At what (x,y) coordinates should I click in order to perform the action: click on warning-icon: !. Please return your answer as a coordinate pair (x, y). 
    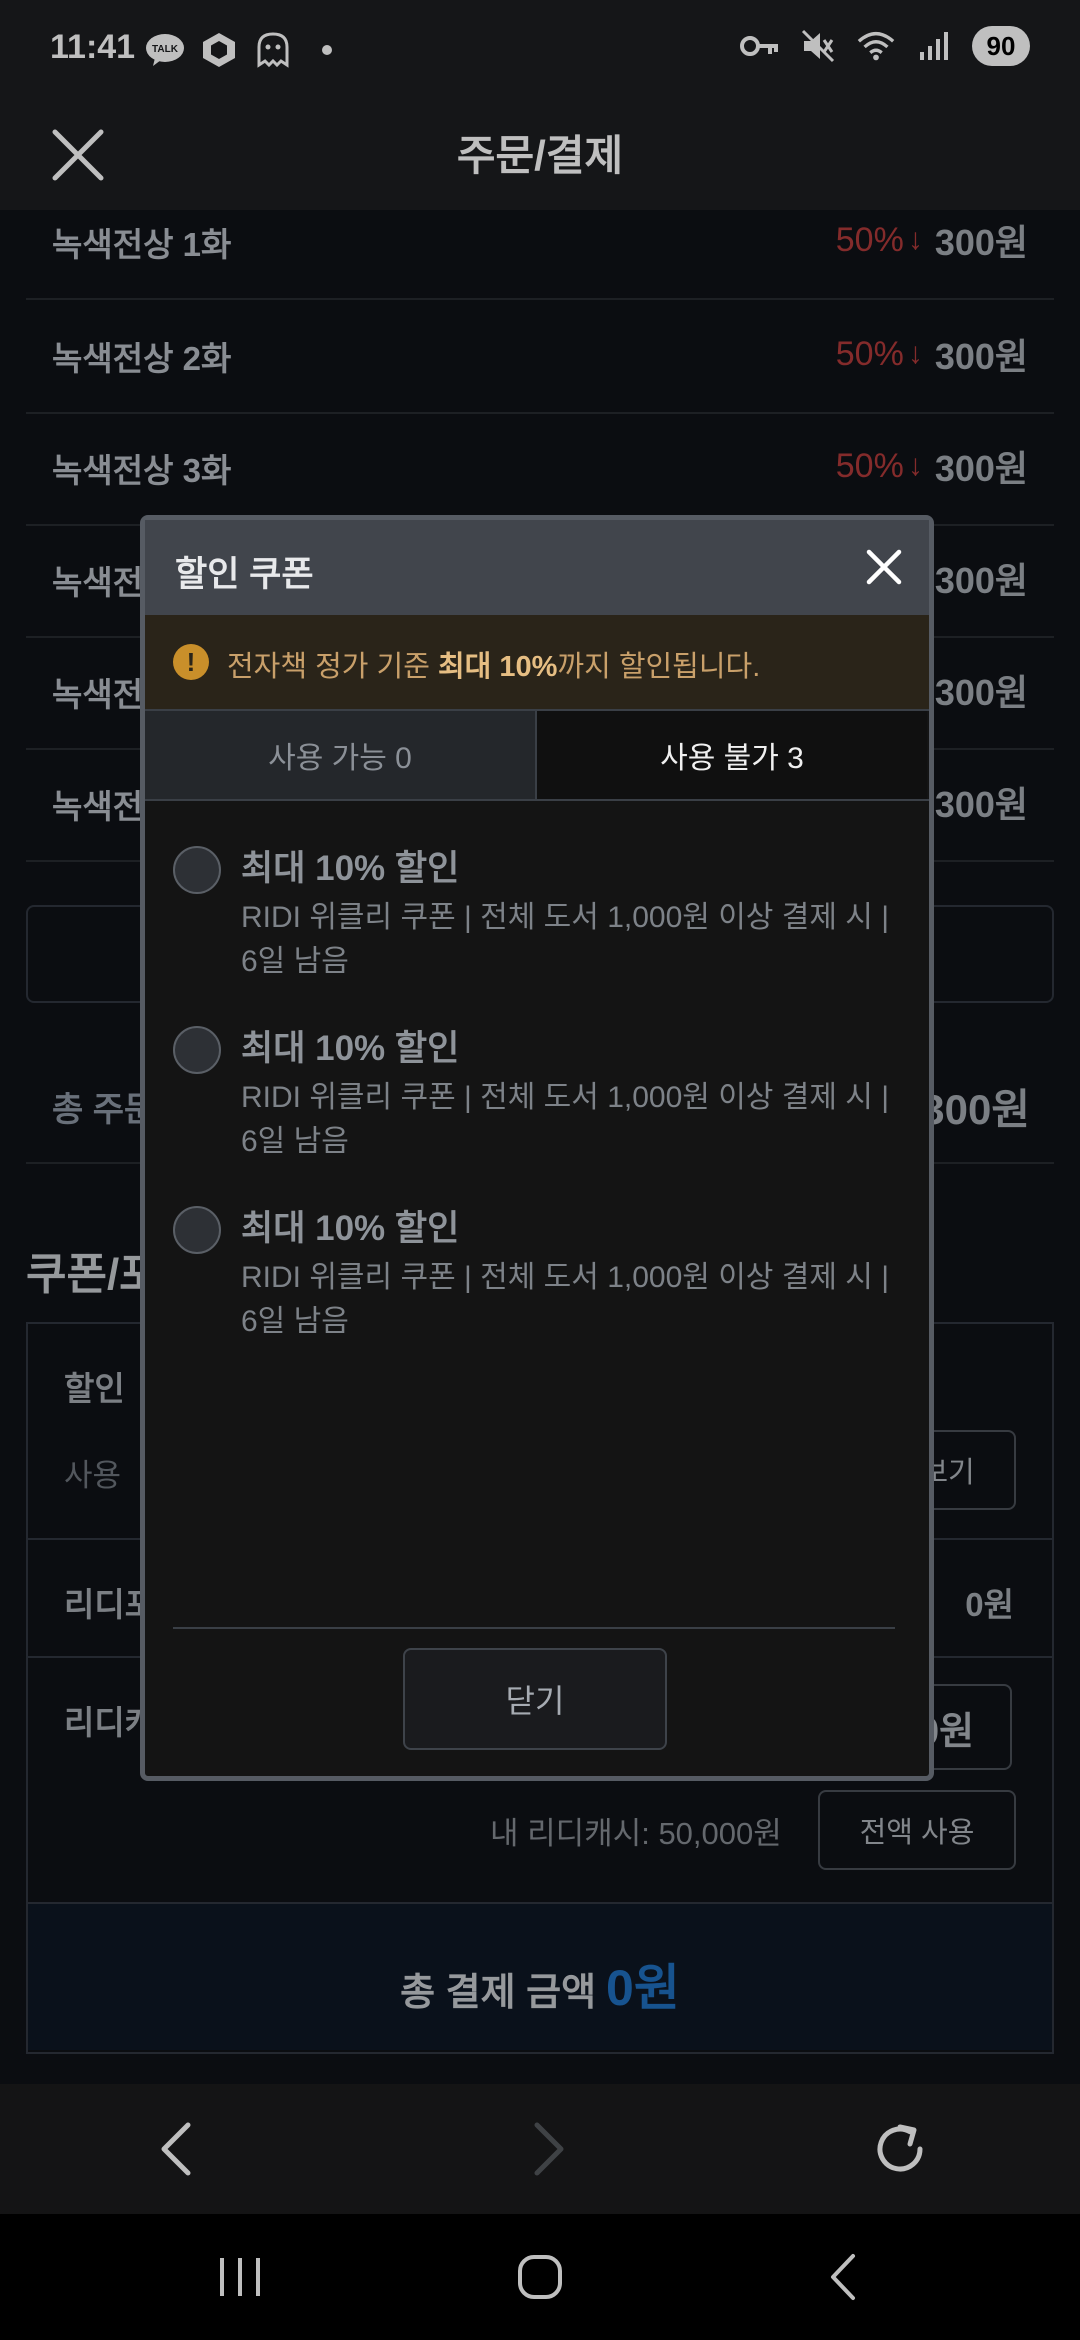
    Looking at the image, I should click on (191, 662).